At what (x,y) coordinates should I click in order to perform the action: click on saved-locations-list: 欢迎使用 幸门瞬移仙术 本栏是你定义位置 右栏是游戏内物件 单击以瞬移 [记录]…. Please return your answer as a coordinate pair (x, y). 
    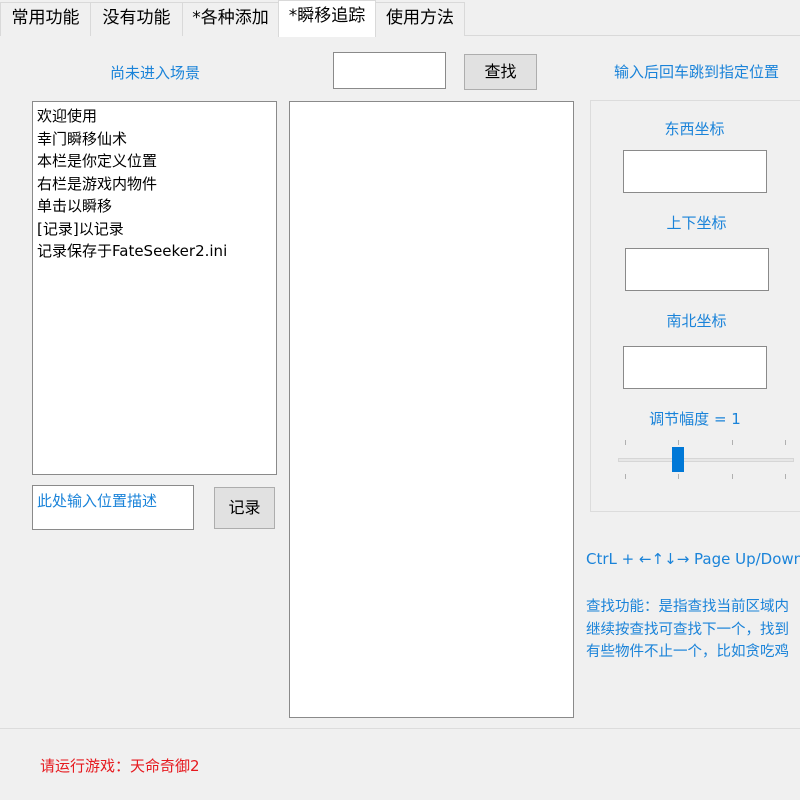
    Looking at the image, I should click on (154, 288).